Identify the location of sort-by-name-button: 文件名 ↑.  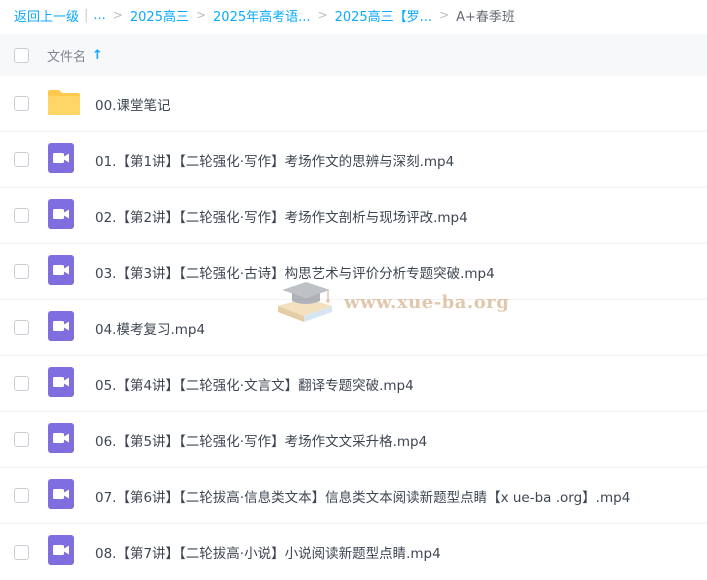
(75, 55).